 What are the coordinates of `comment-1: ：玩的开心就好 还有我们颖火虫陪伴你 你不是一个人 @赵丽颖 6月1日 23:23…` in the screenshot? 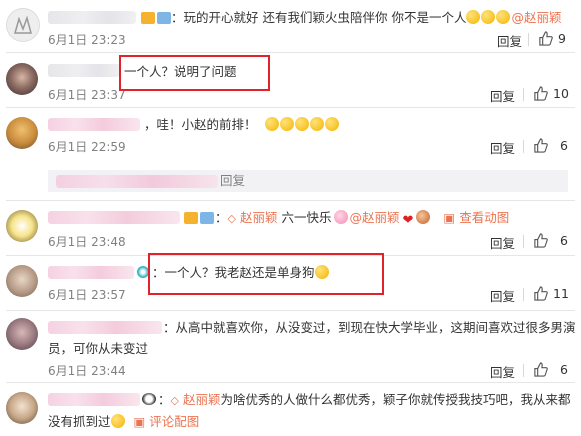 It's located at (290, 26).